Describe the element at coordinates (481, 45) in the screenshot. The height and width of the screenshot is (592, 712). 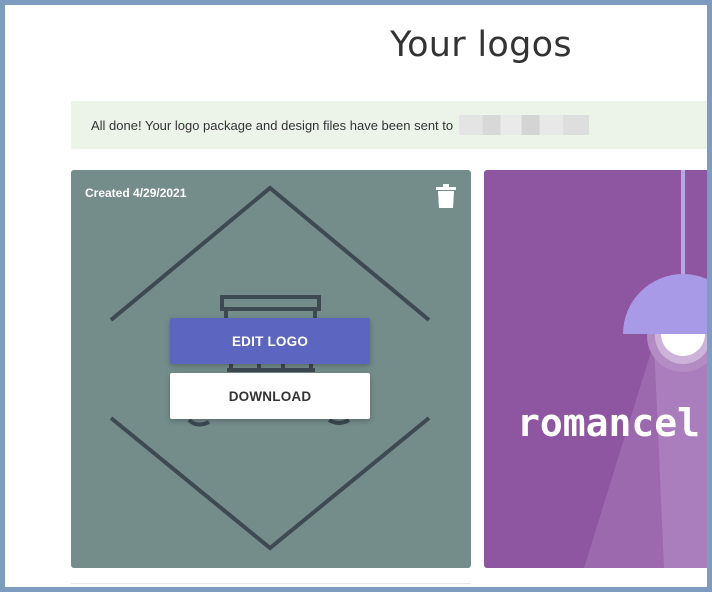
I see `page-title: Your logos` at that location.